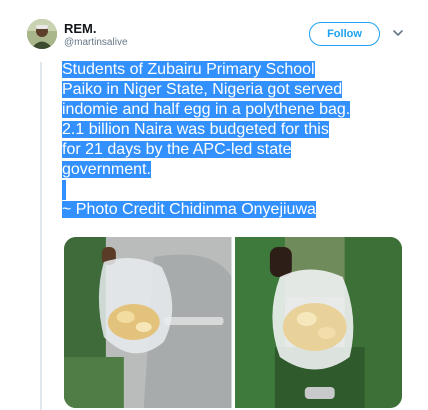  I want to click on display-name: REM., so click(80, 28).